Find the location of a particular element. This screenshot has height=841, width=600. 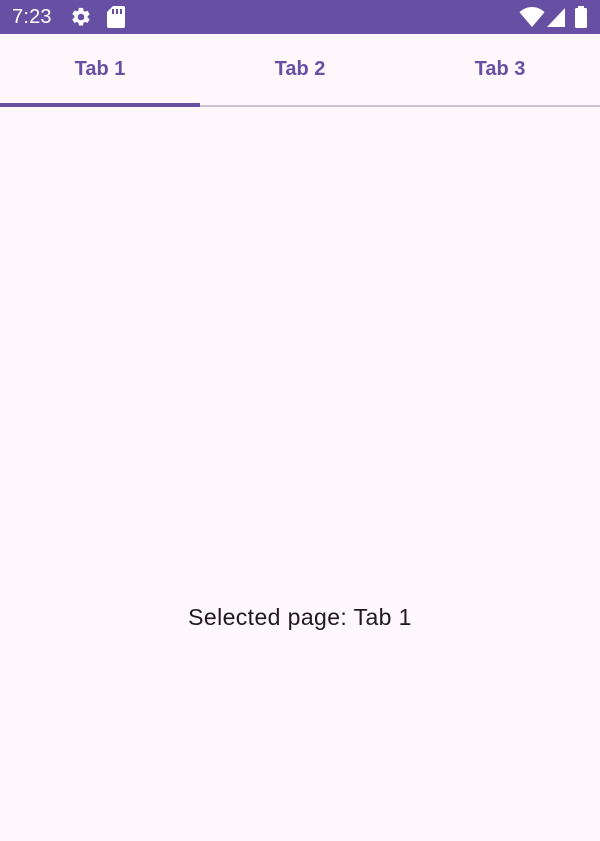

tab-row: Tab 1 Tab 2 Tab 3 is located at coordinates (300, 71).